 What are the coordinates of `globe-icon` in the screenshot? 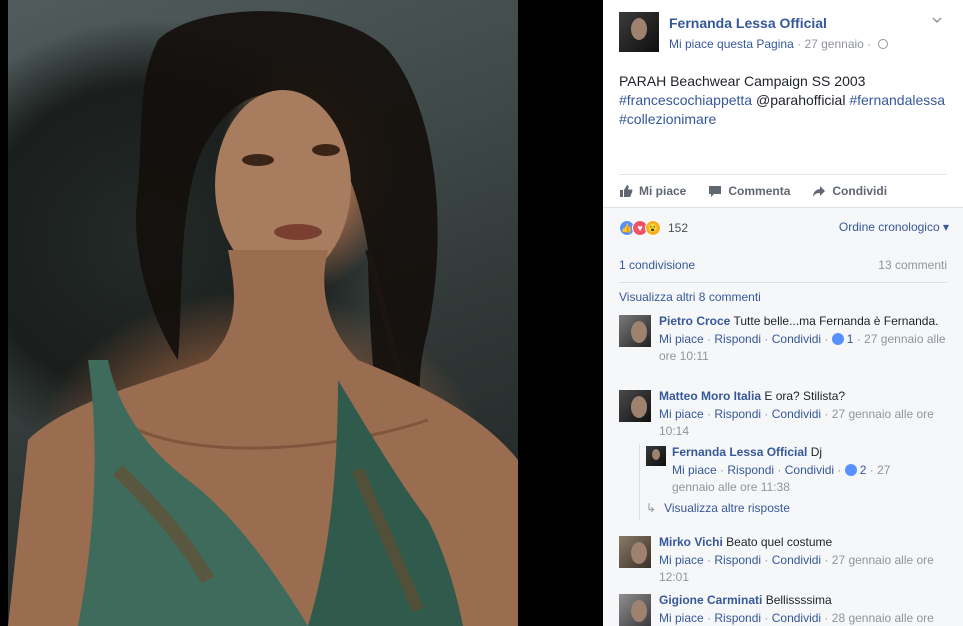 It's located at (882, 44).